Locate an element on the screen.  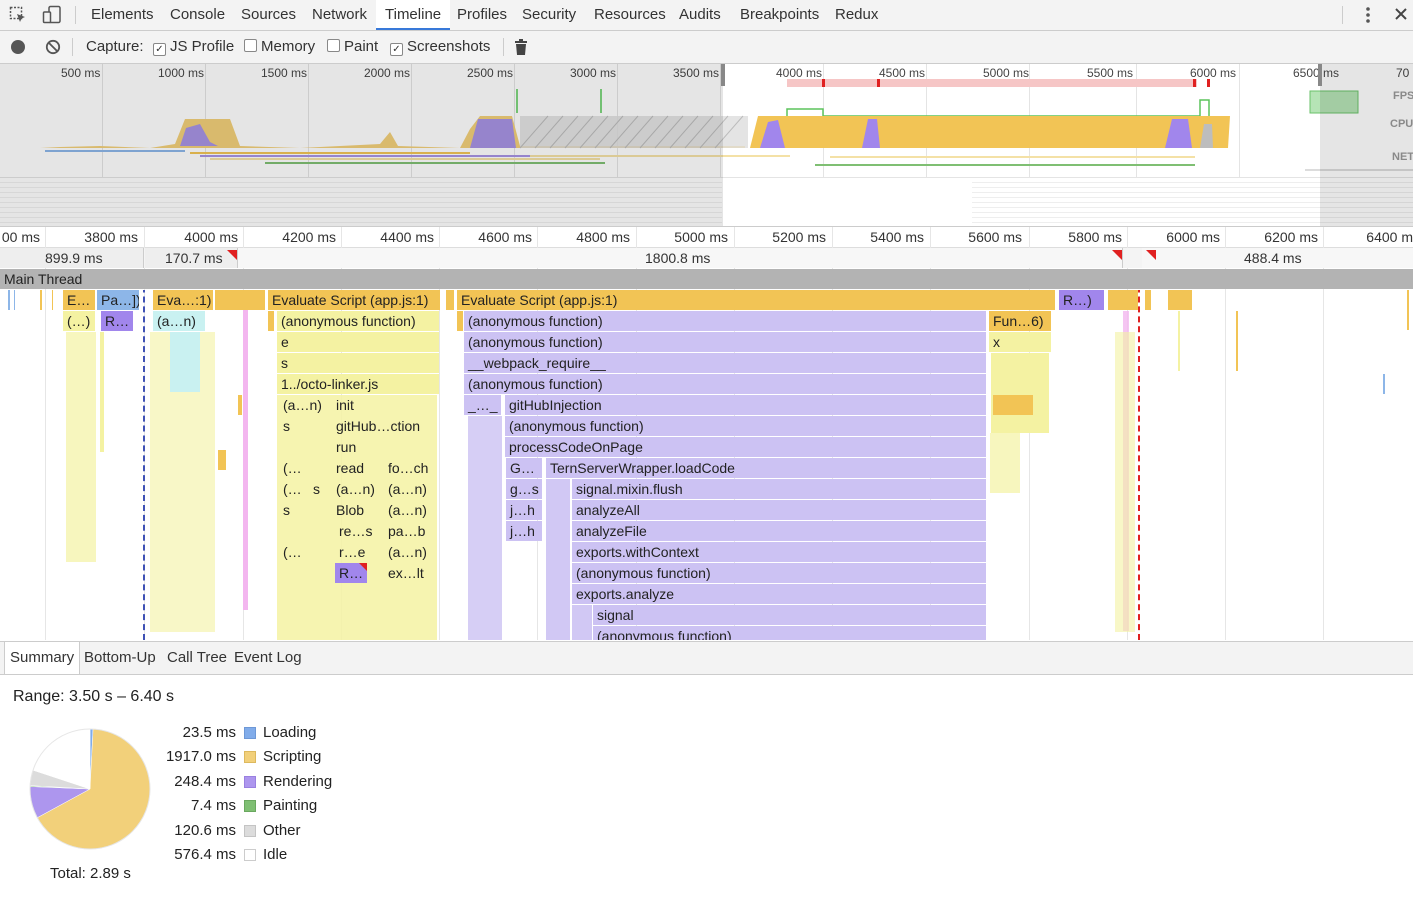
flame-event: analyzeFile is located at coordinates (779, 531).